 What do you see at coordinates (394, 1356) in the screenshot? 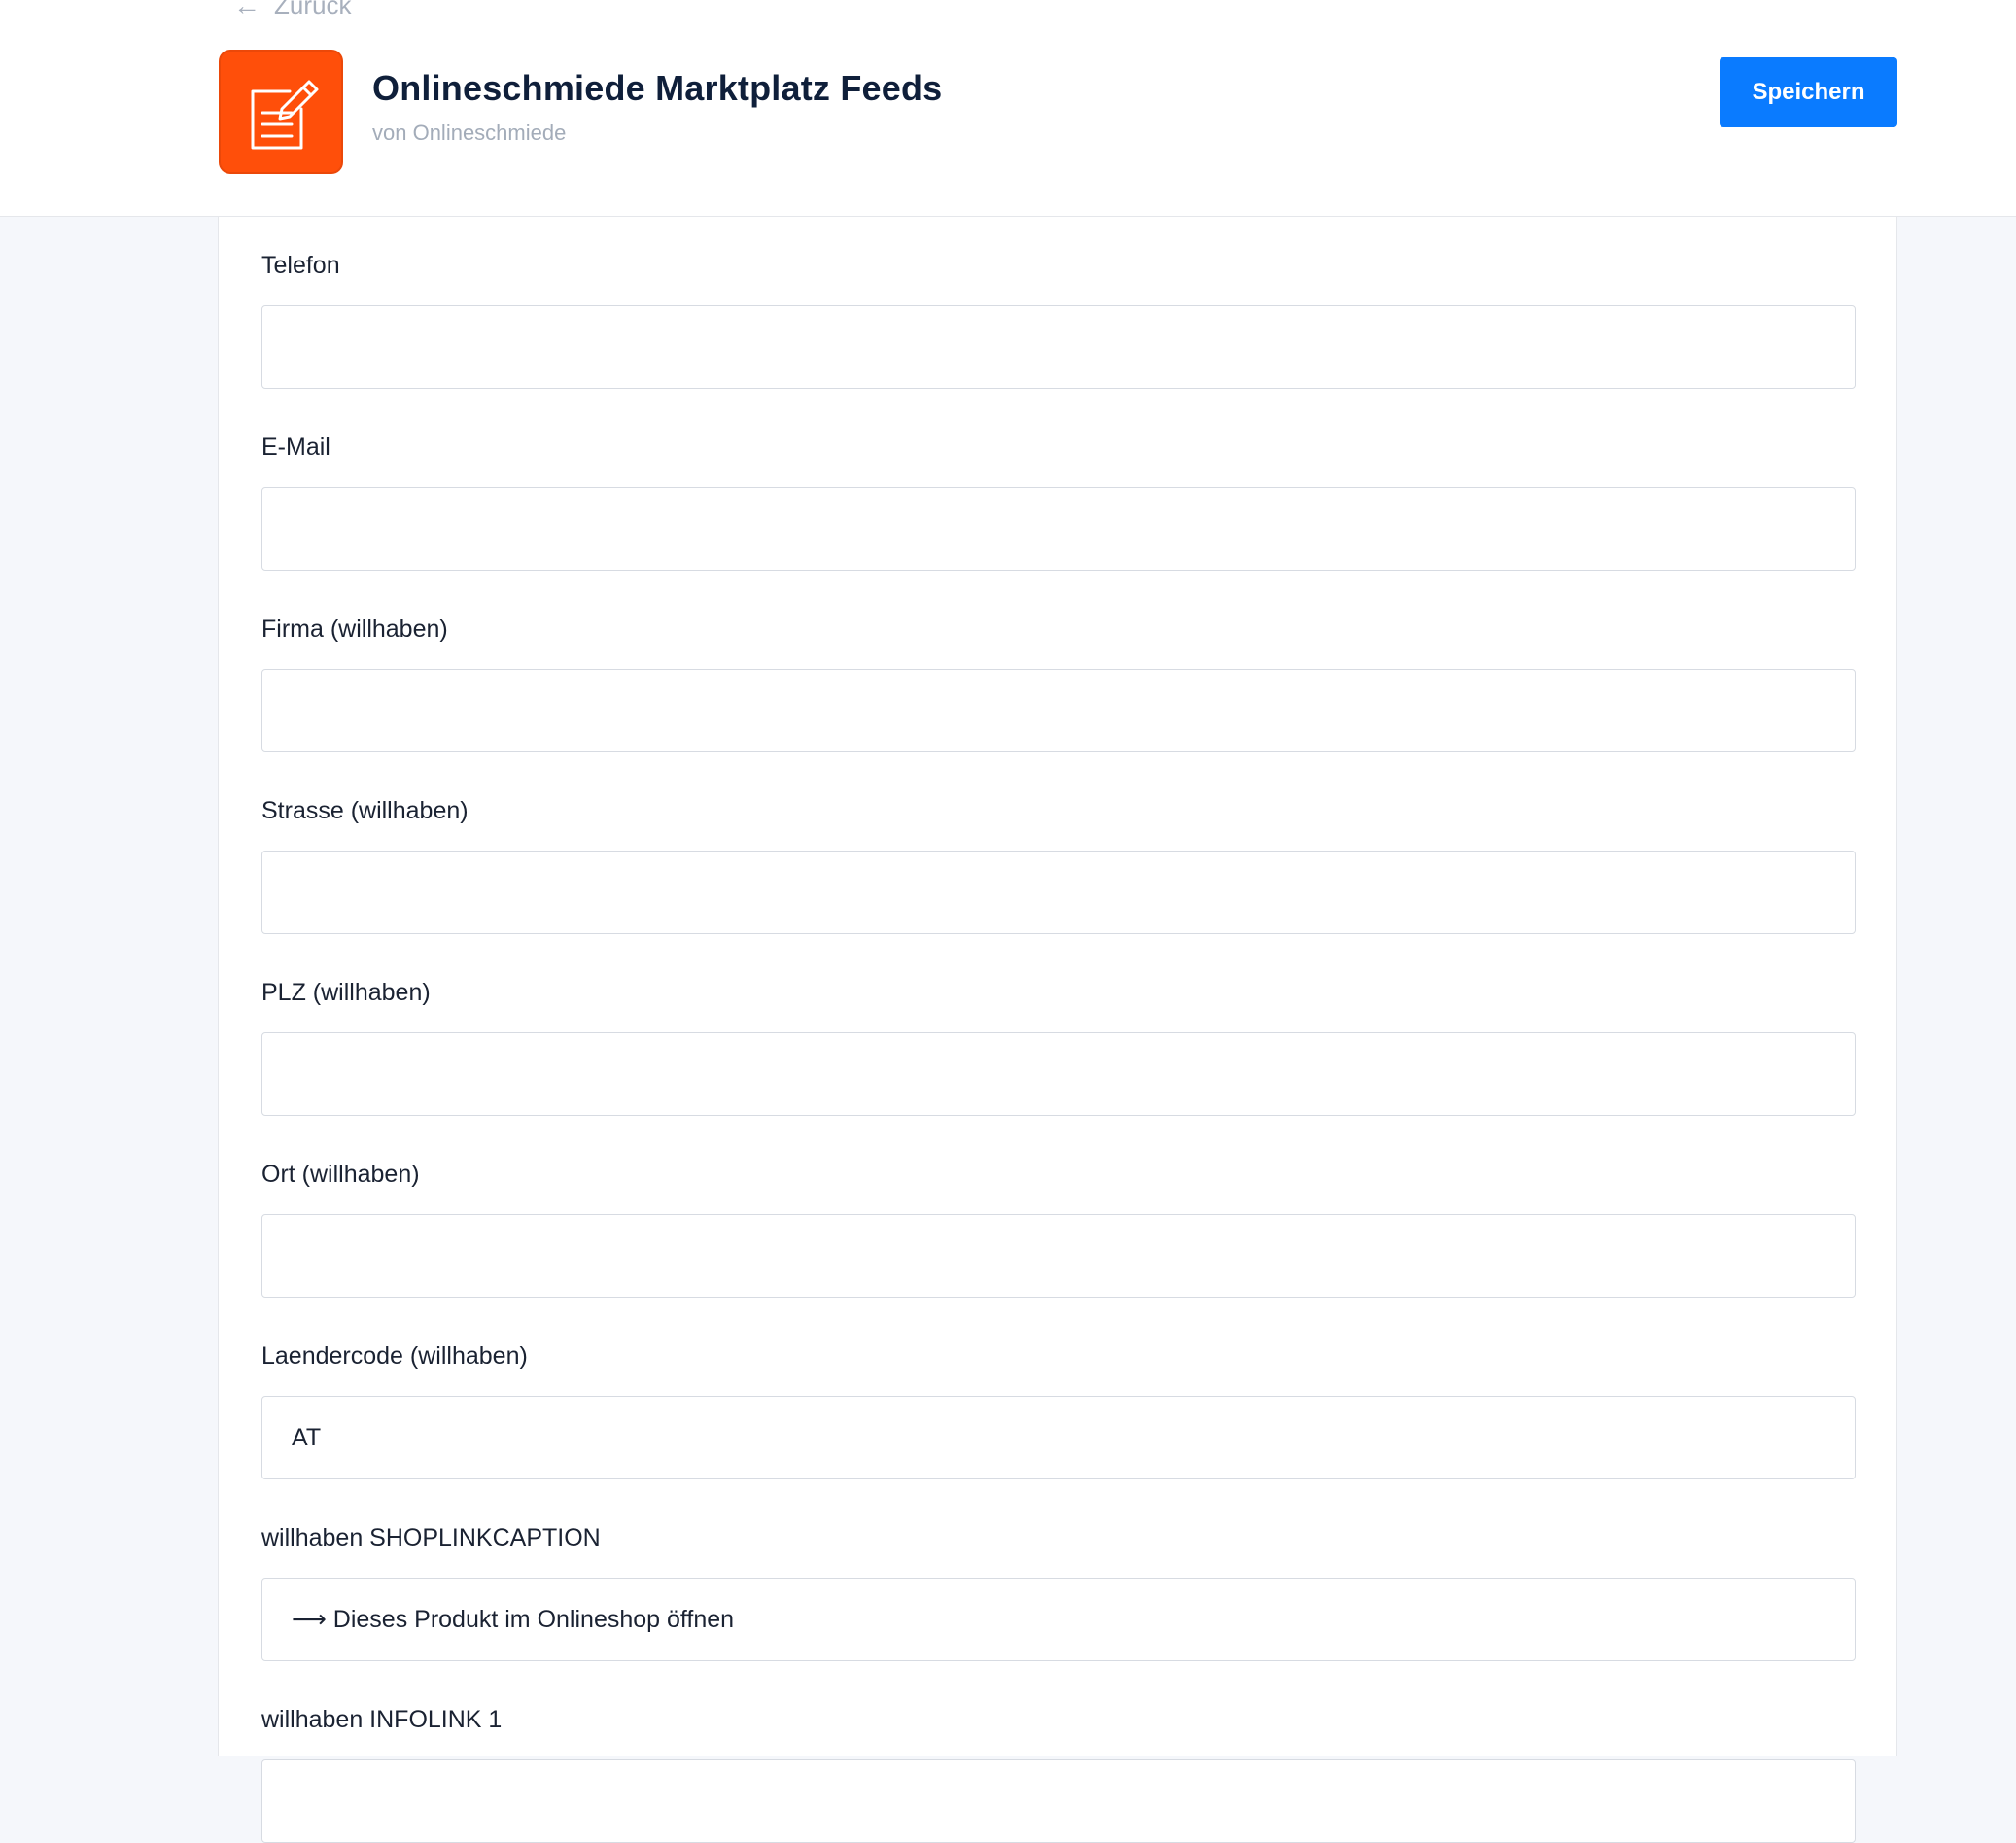
I see `field-label: Laendercode (willhaben)` at bounding box center [394, 1356].